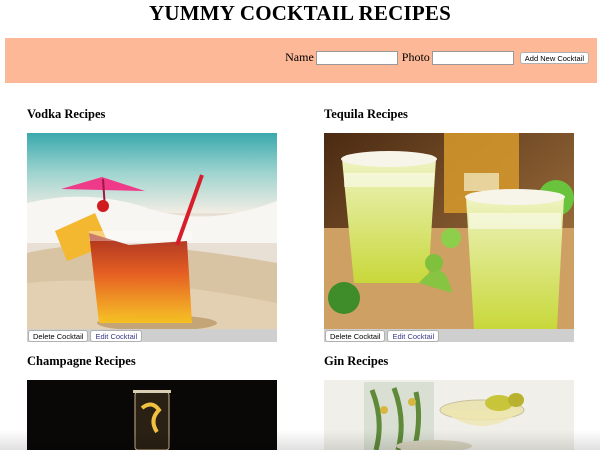 This screenshot has width=600, height=450. Describe the element at coordinates (472, 57) in the screenshot. I see `photo-input` at that location.